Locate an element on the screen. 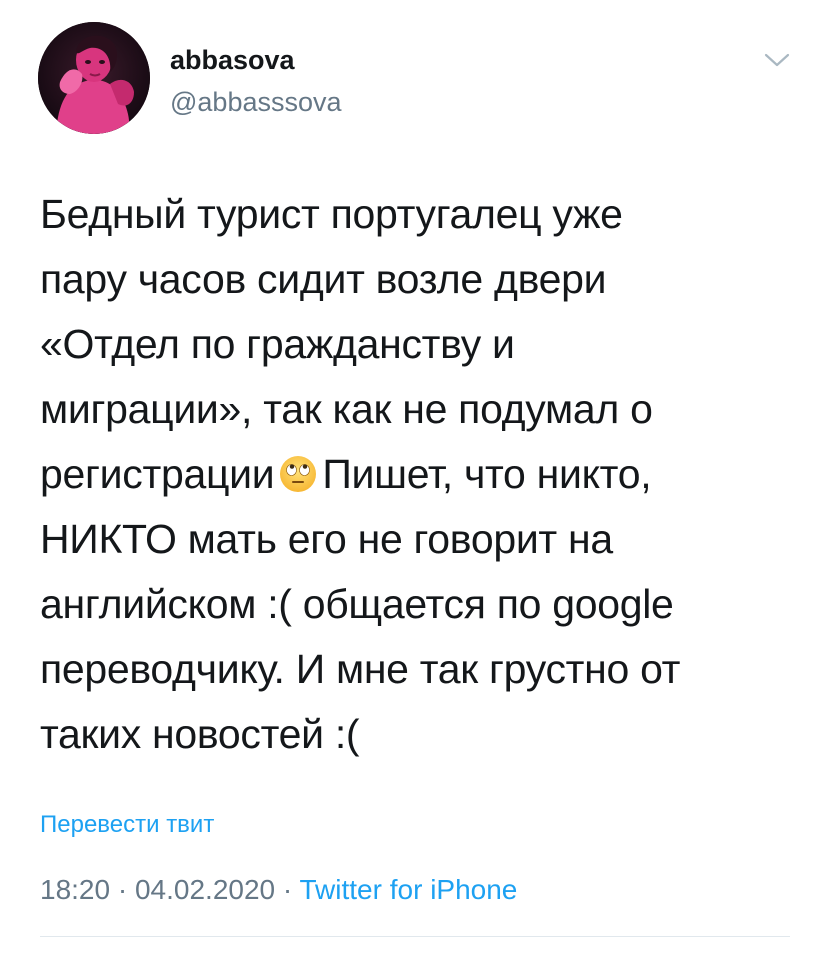  tweet-text-line: НИКТО мать его не говорит на is located at coordinates (326, 539).